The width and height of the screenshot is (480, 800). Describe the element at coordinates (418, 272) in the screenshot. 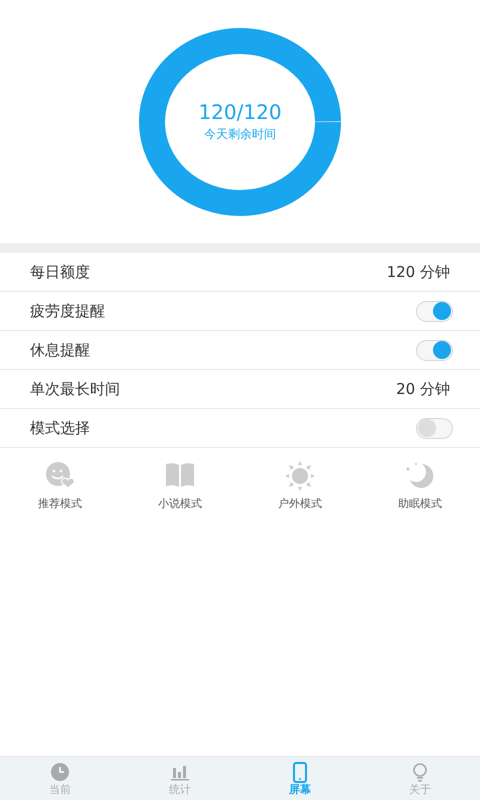

I see `setting-value: 120 分钟` at that location.